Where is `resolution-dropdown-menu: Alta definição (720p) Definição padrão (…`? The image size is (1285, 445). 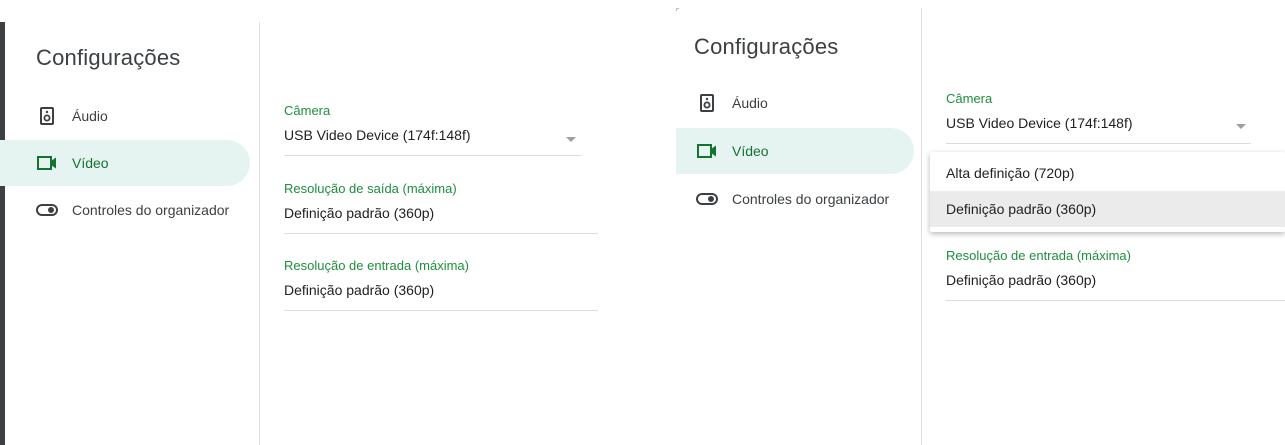 resolution-dropdown-menu: Alta definição (720p) Definição padrão (… is located at coordinates (1107, 192).